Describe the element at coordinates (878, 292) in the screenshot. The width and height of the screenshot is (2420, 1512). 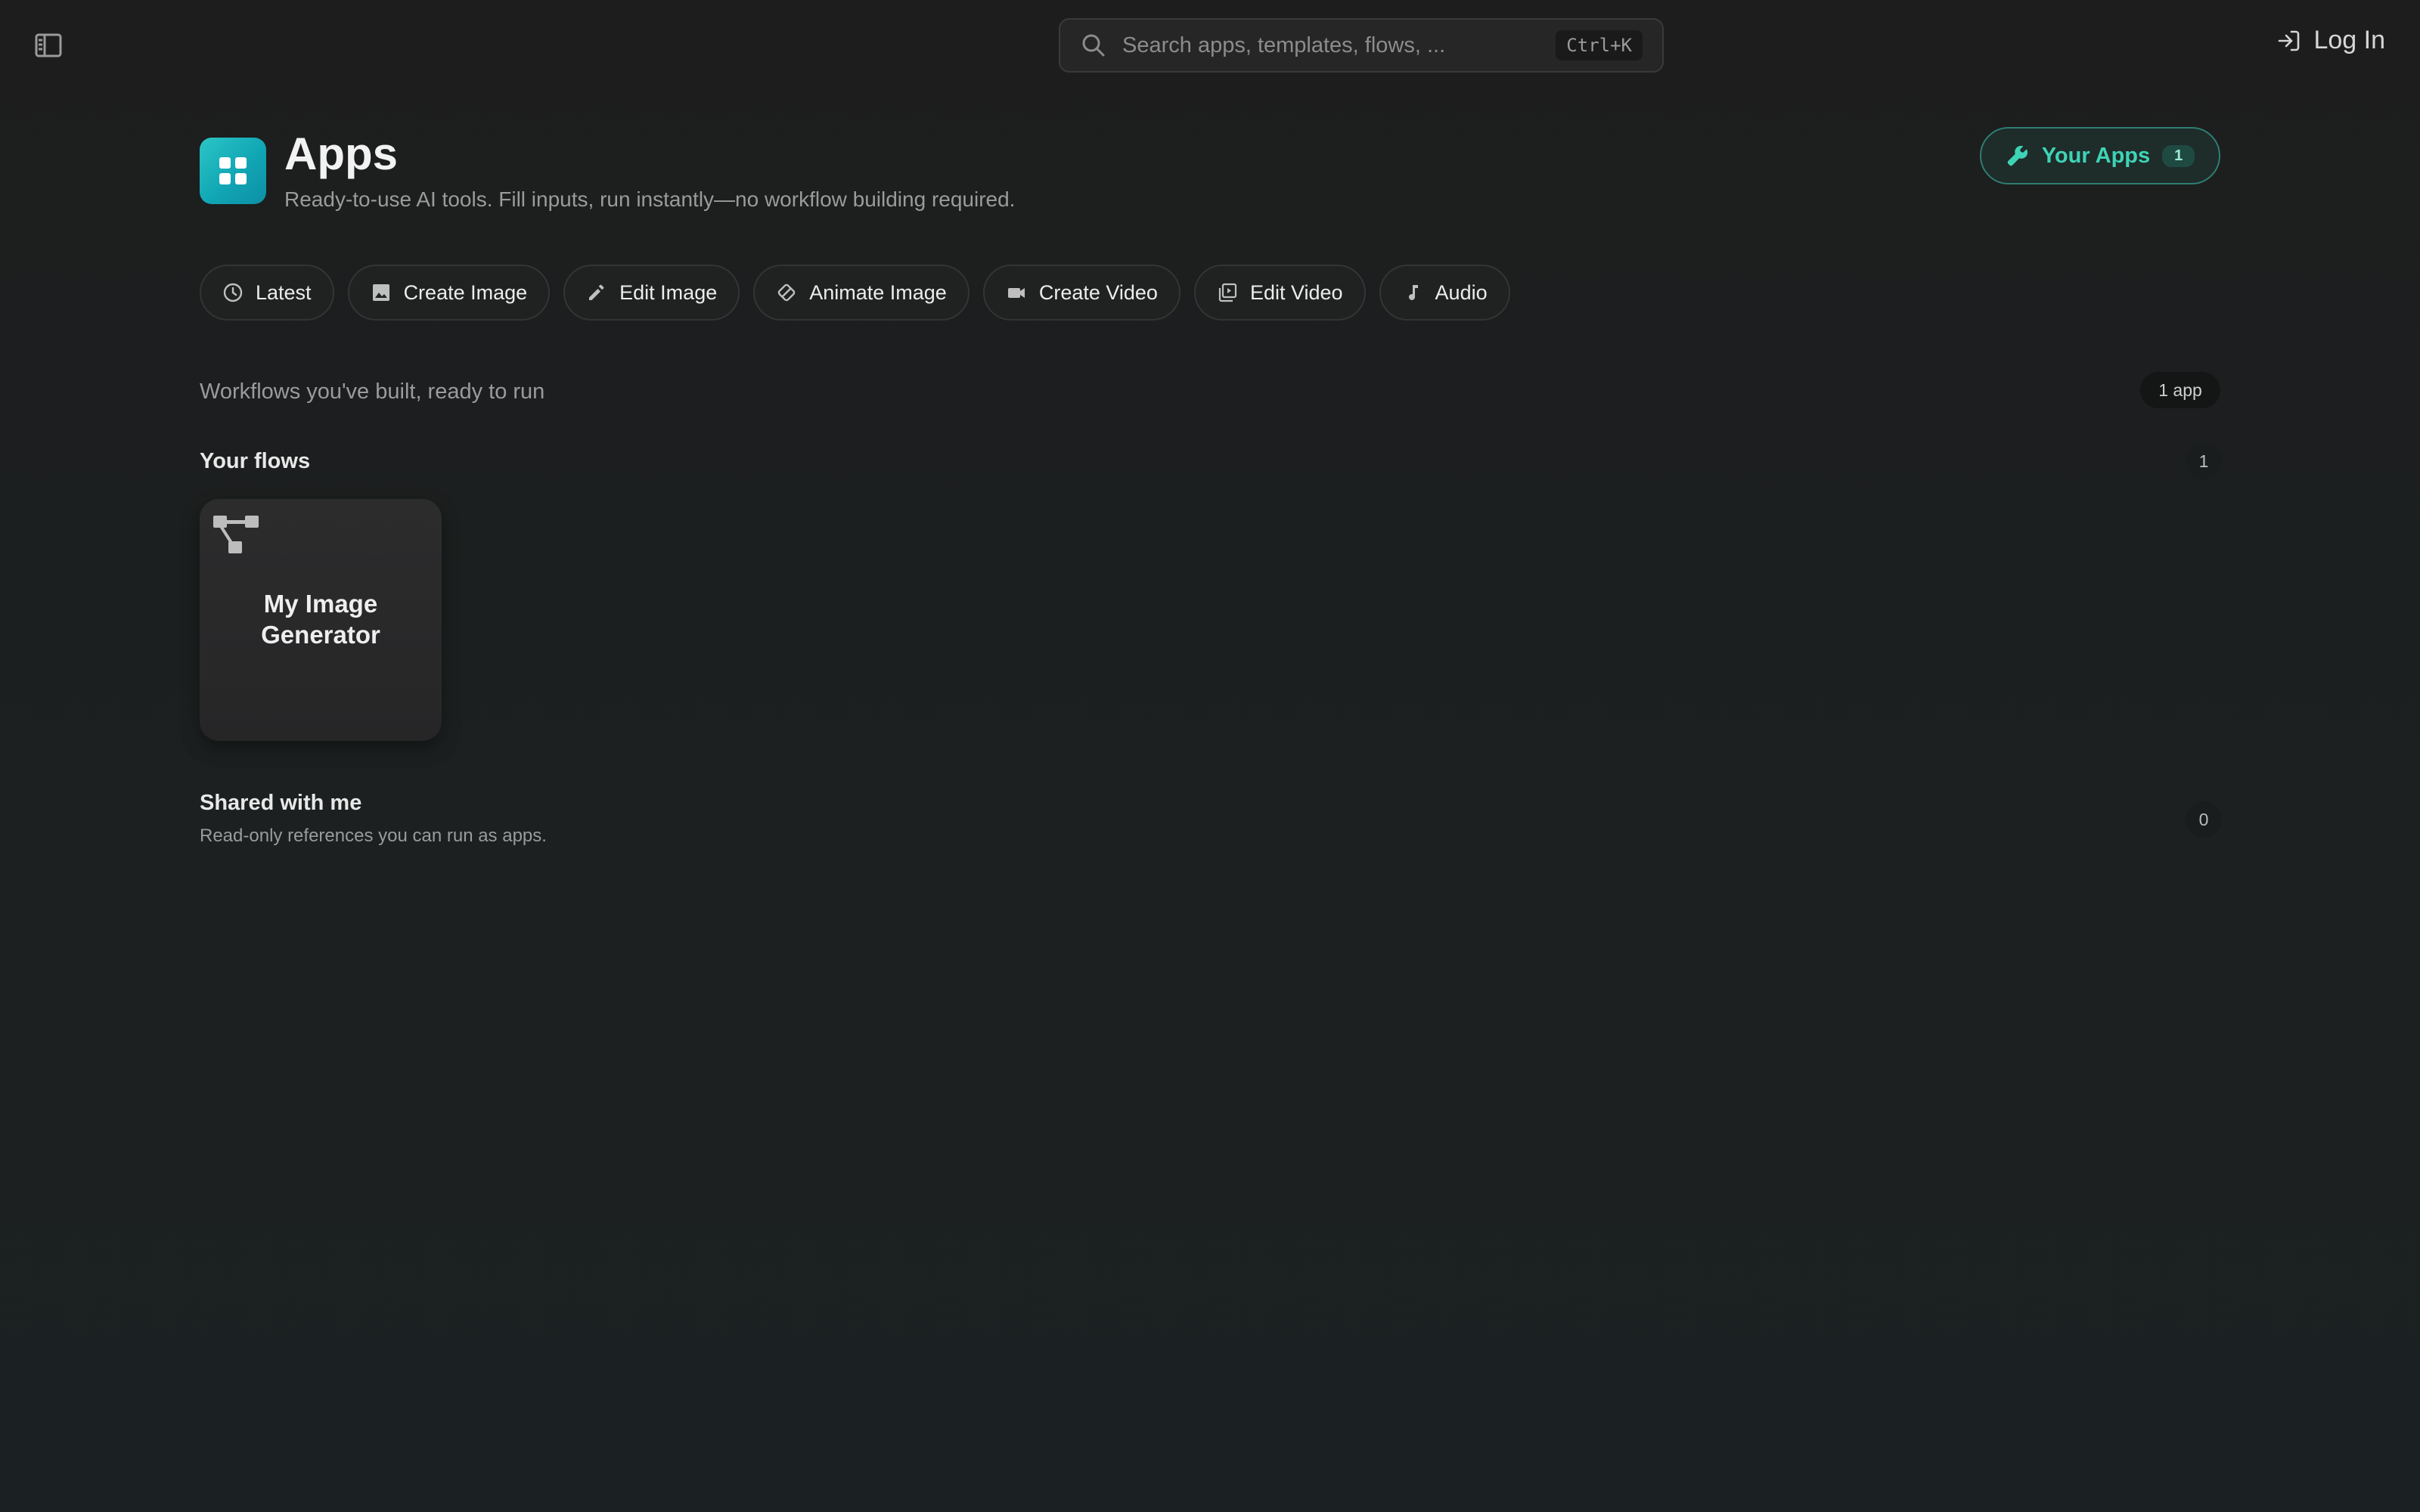
I see `category-chip-label: Animate Image` at that location.